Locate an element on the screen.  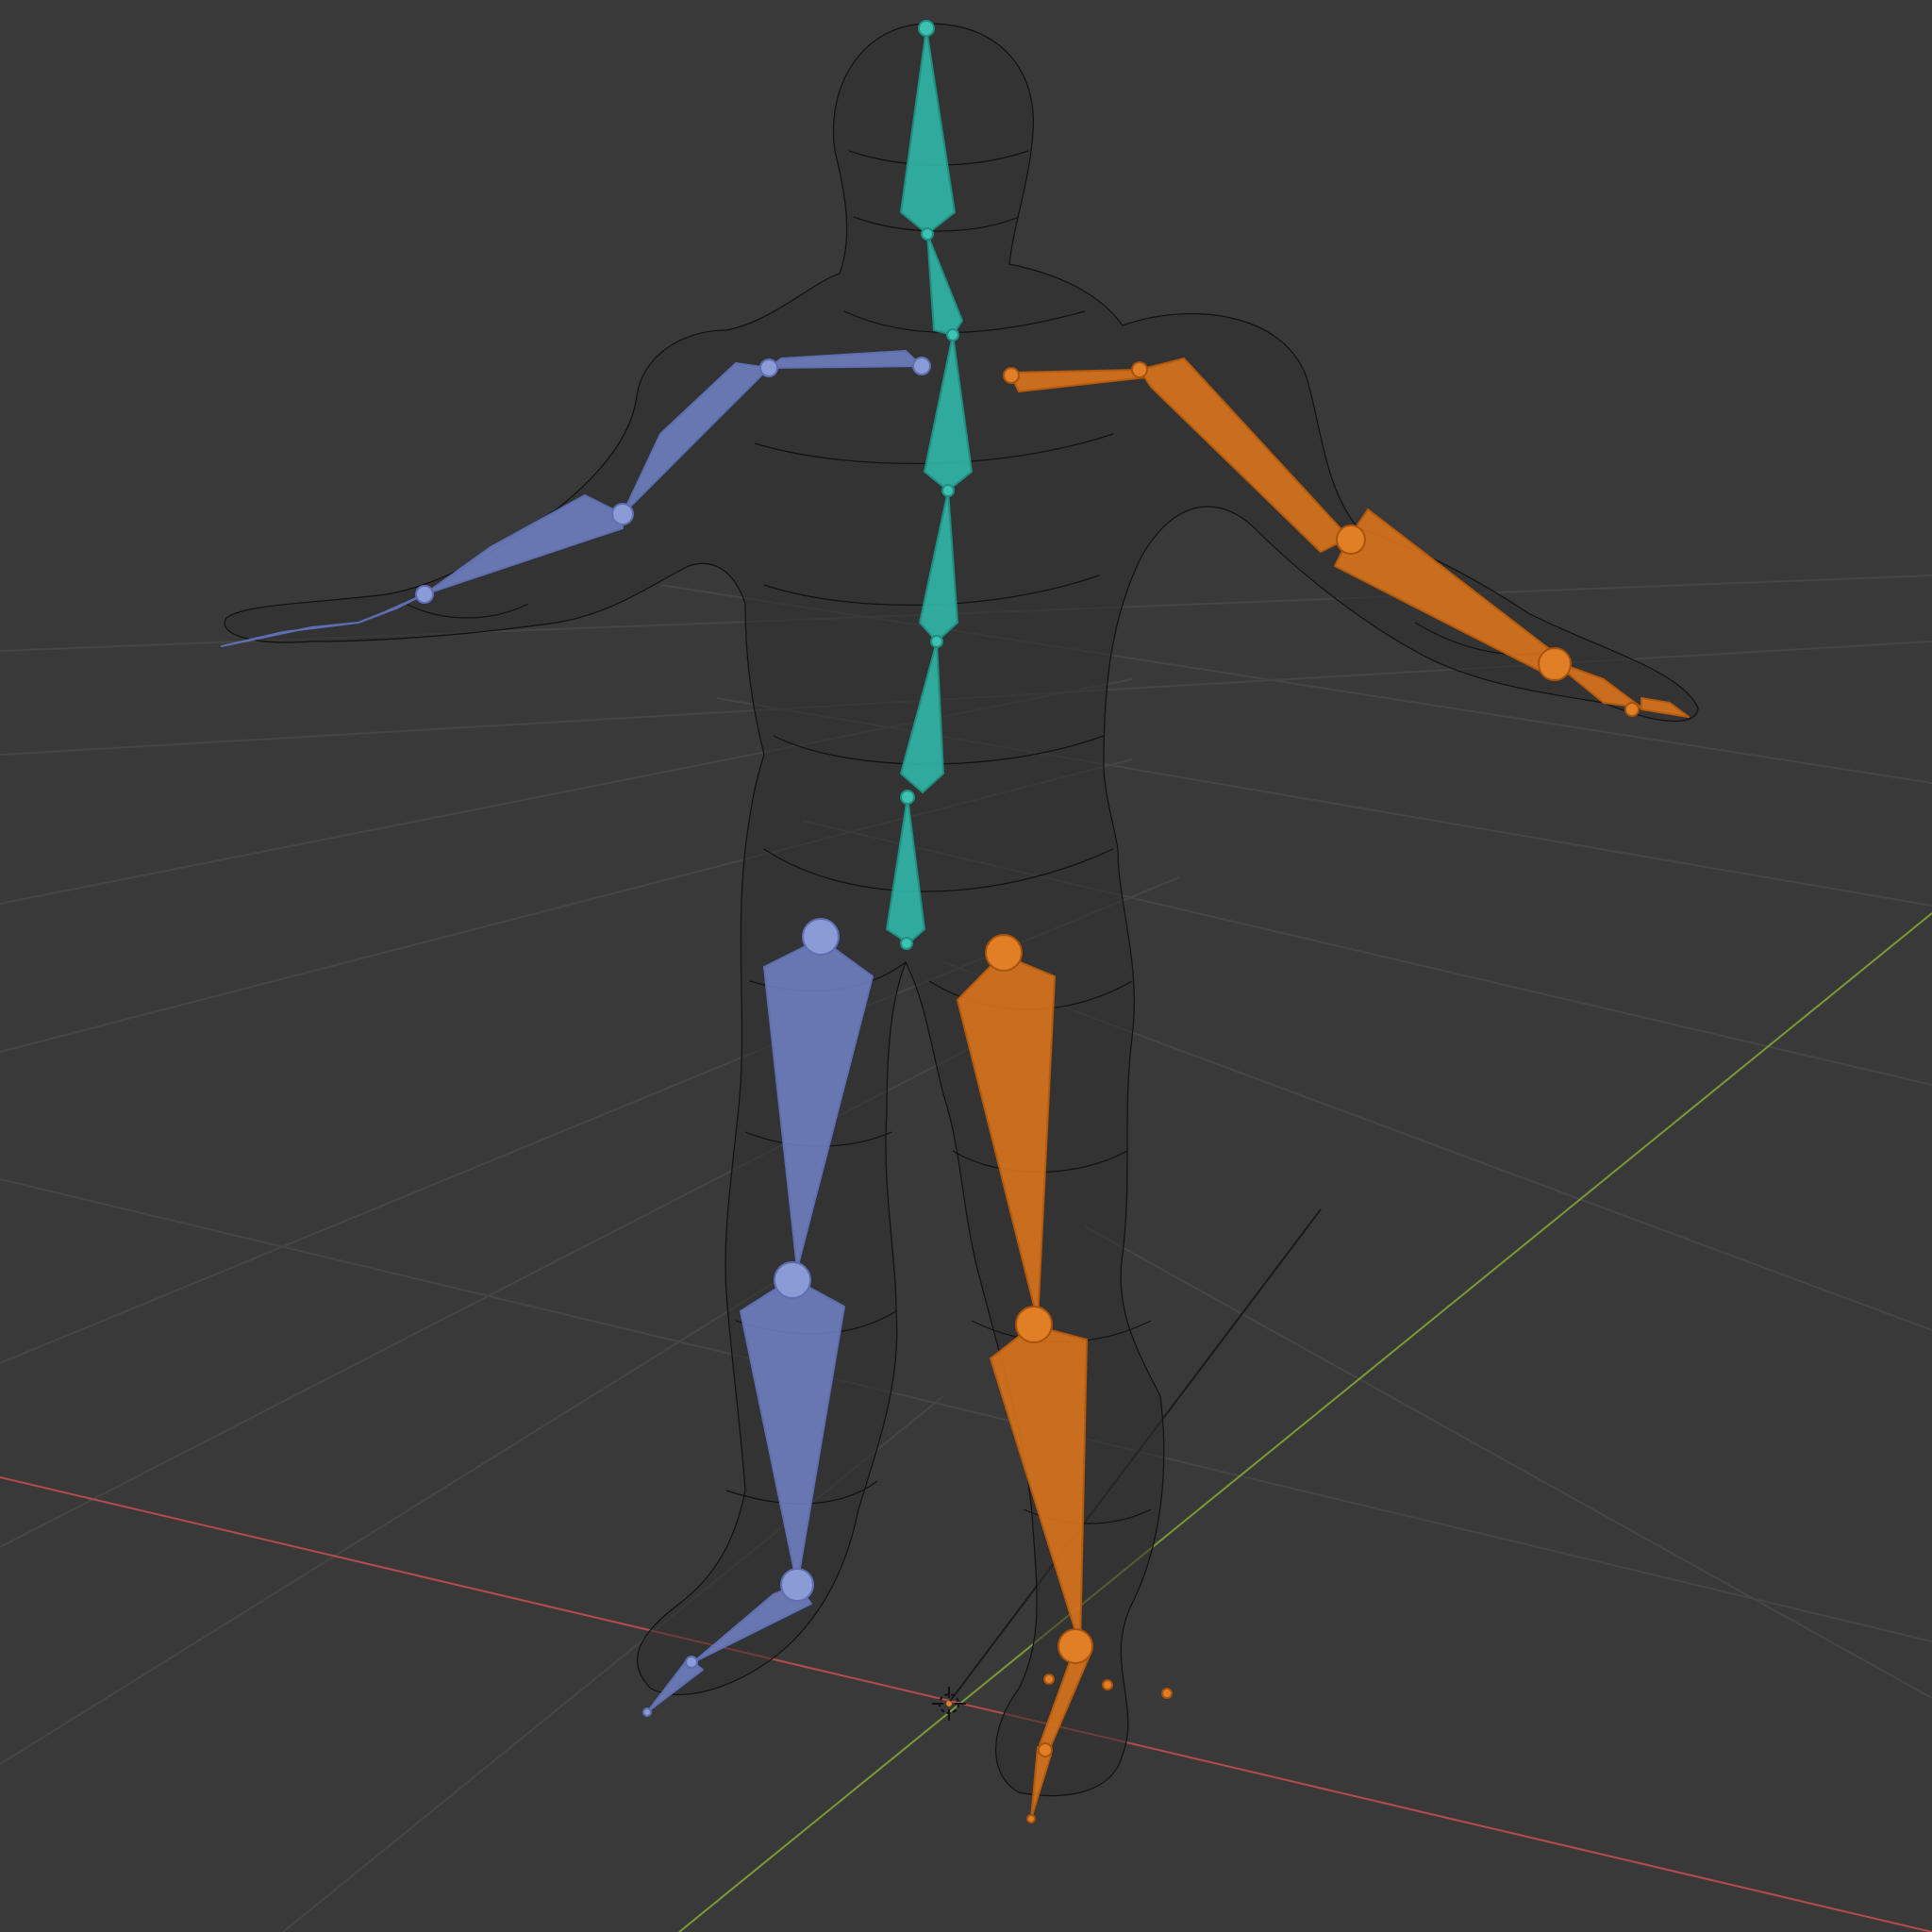
joint-head-tip is located at coordinates (926, 29).